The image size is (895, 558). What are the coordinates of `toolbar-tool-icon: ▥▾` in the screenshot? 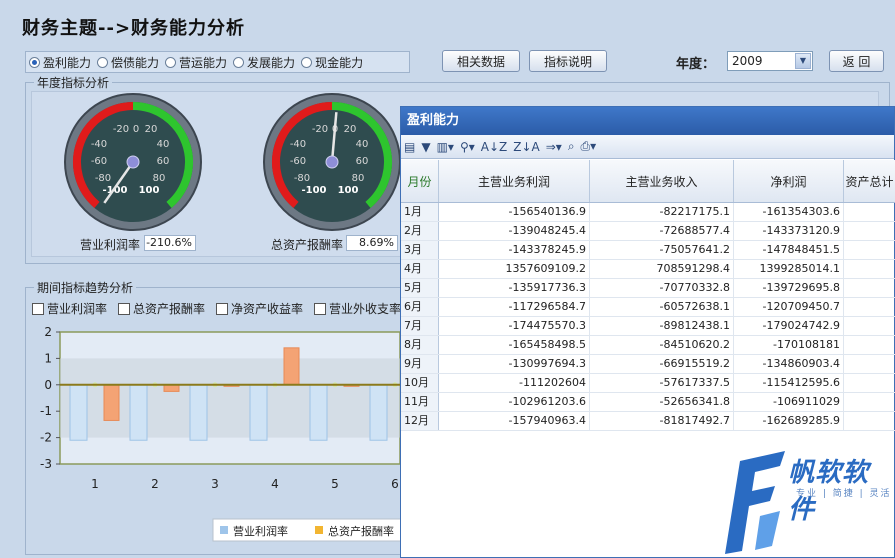 It's located at (445, 147).